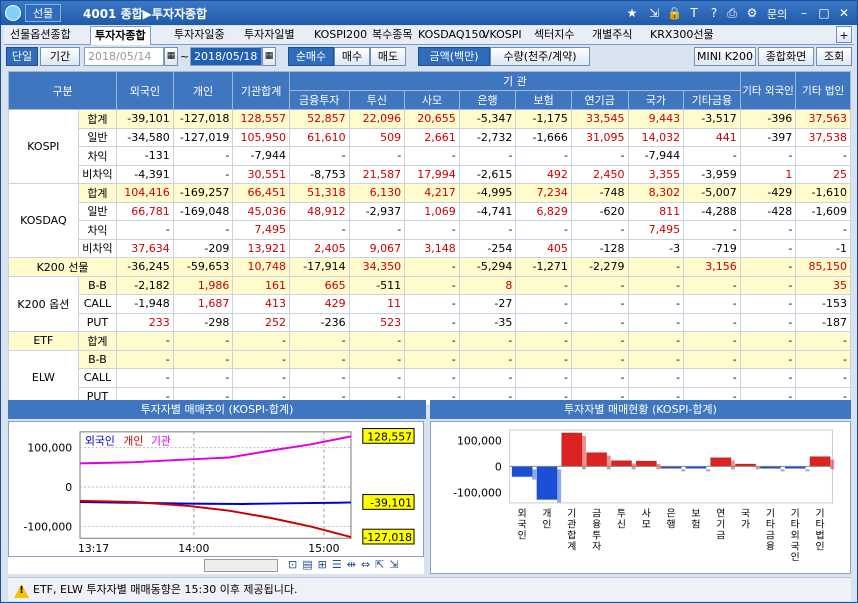  What do you see at coordinates (543, 119) in the screenshot?
I see `table-cell: -1,175` at bounding box center [543, 119].